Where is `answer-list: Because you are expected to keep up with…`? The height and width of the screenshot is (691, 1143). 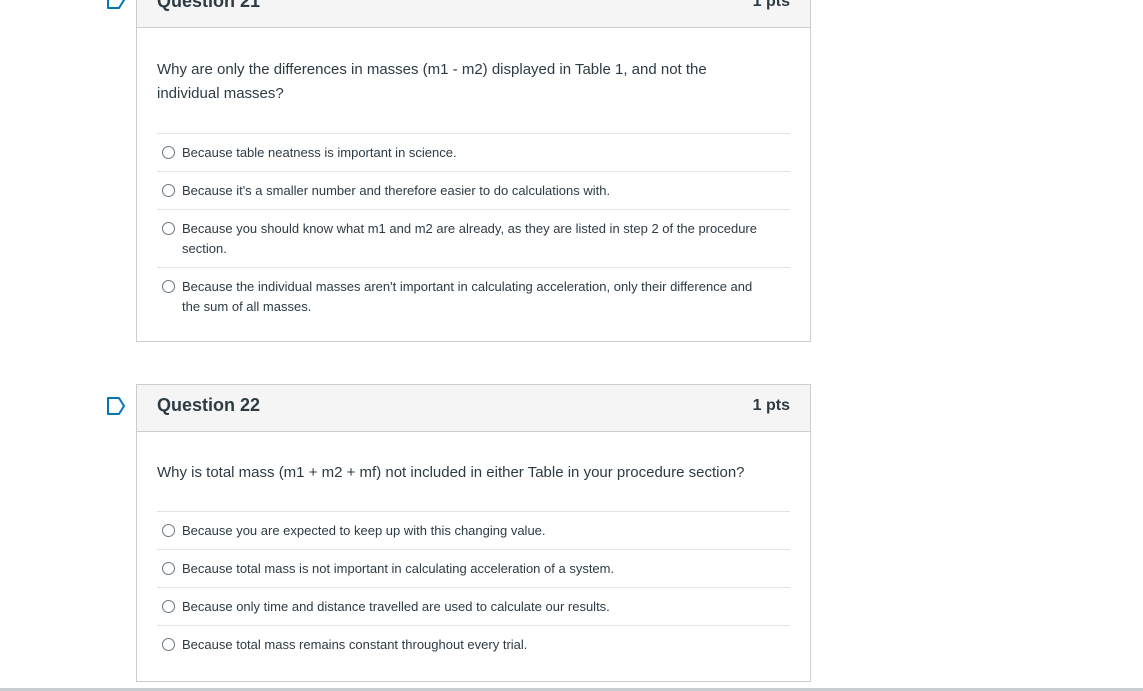 answer-list: Because you are expected to keep up with… is located at coordinates (473, 587).